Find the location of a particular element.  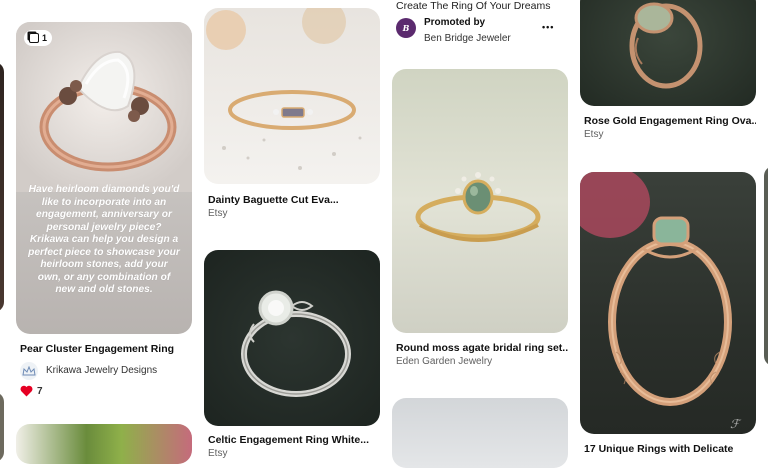

multi-image-badge: 1 is located at coordinates (38, 38).